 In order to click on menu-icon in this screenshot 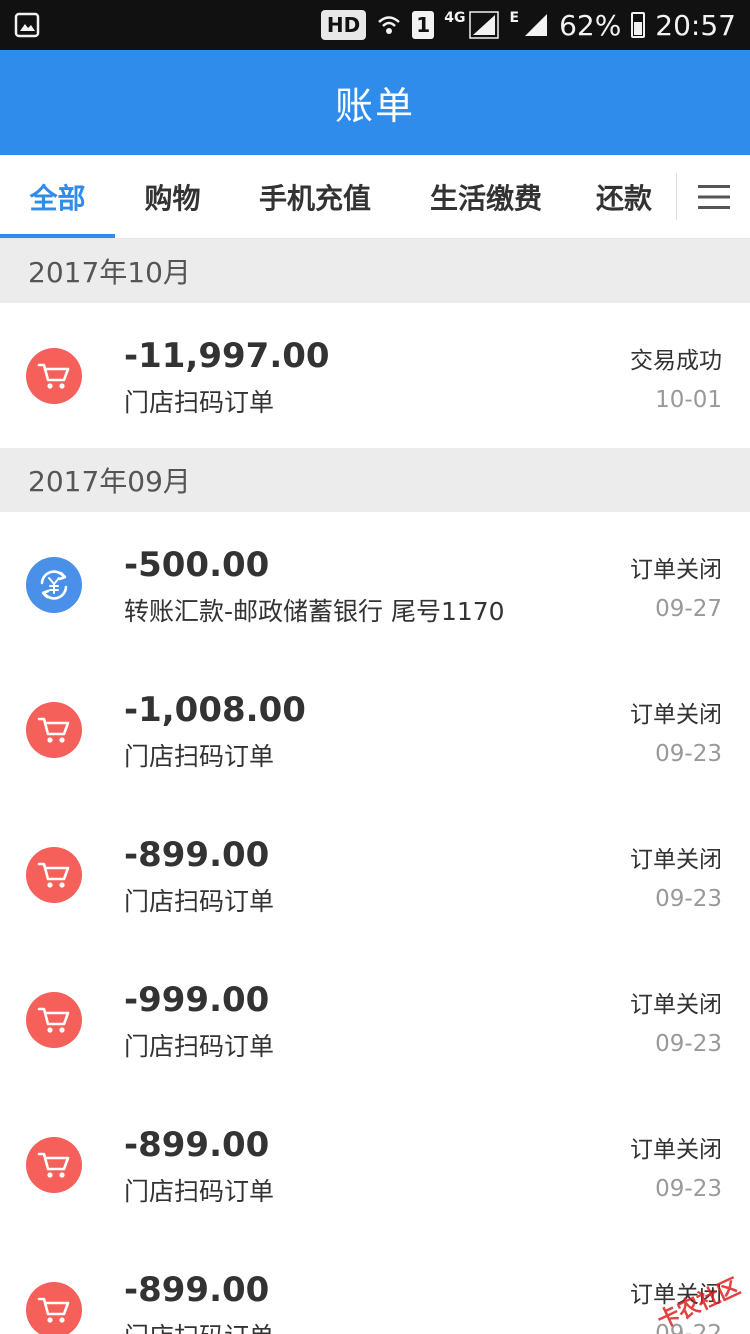, I will do `click(713, 196)`.